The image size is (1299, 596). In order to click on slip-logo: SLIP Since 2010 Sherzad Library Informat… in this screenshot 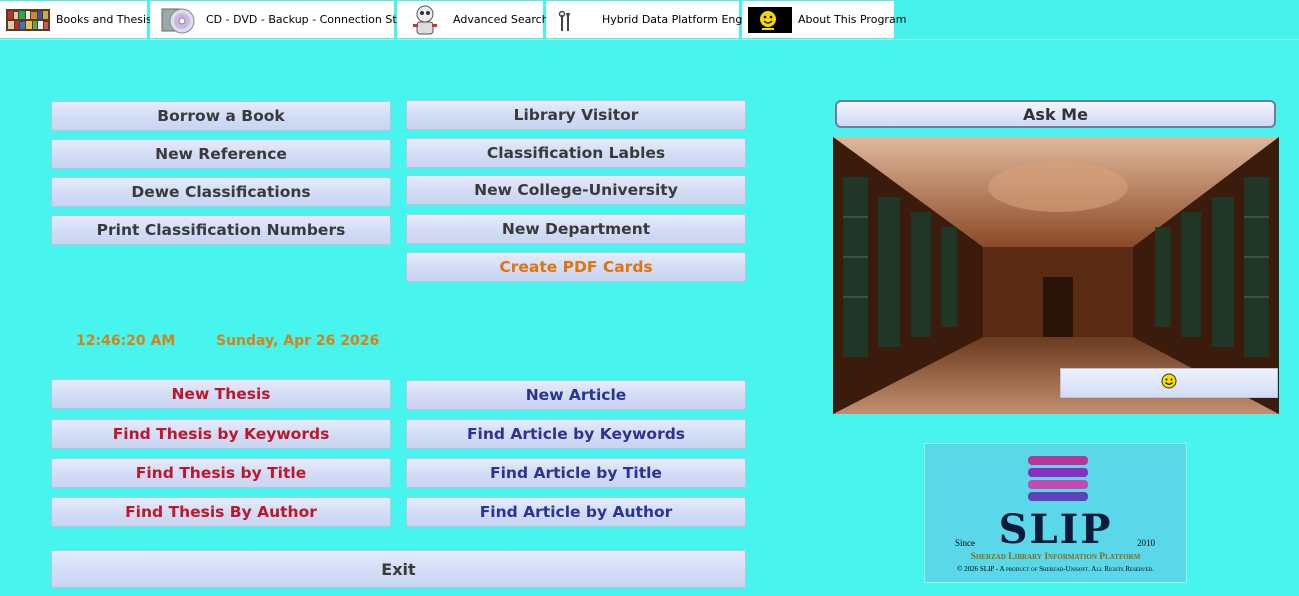, I will do `click(1055, 513)`.